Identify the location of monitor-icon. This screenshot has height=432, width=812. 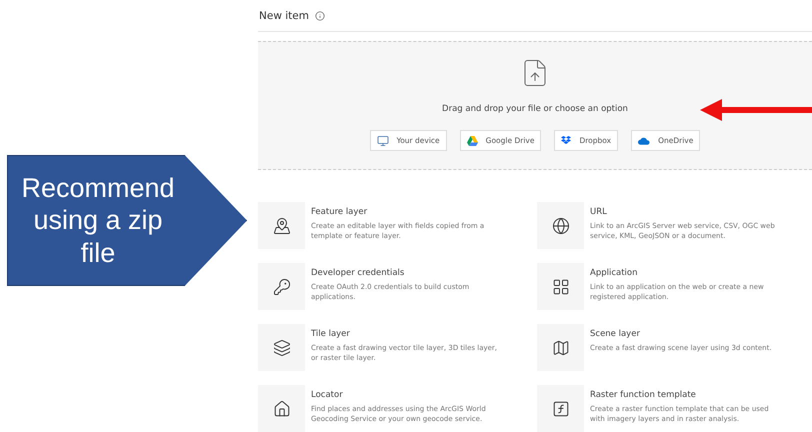
(382, 140).